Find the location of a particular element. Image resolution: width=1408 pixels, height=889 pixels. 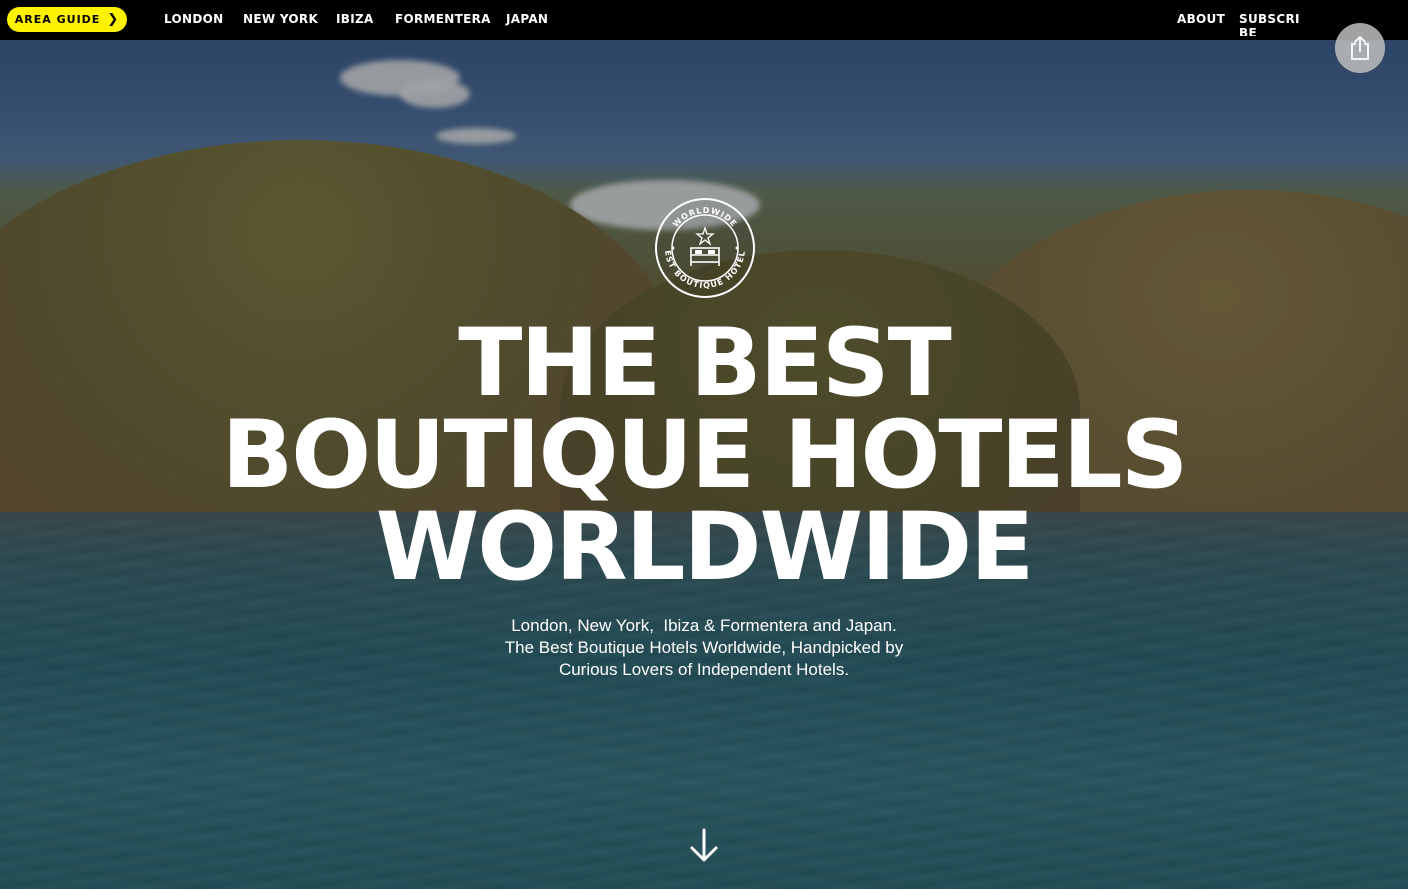

nav-item-london: LONDON is located at coordinates (193, 19).